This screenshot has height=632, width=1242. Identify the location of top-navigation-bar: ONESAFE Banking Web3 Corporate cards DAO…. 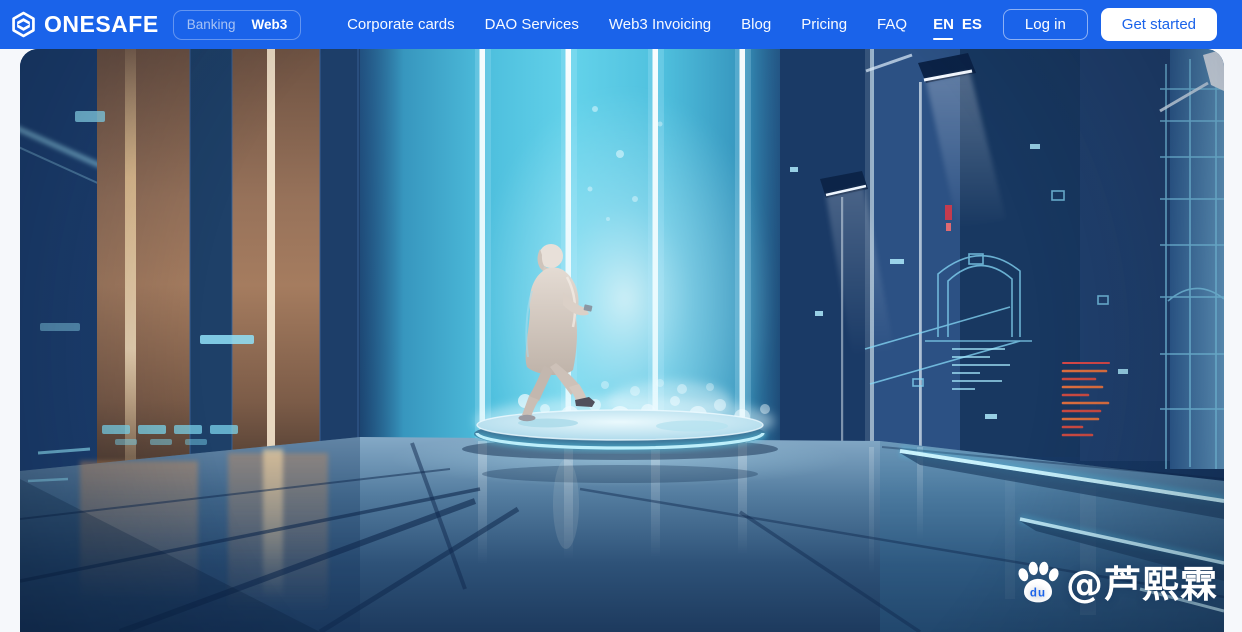
(621, 24).